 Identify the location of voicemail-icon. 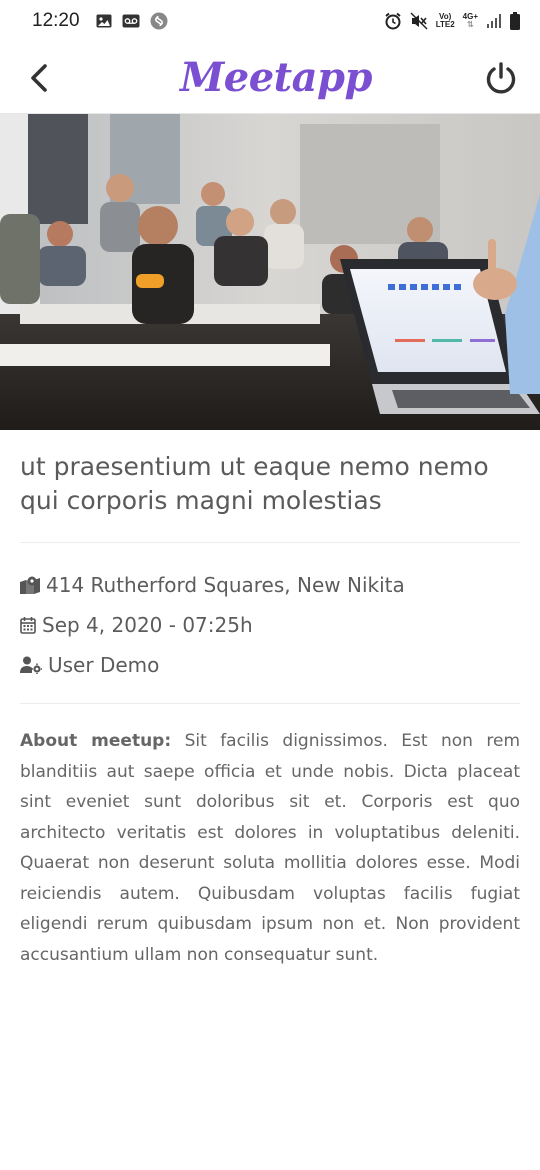
(131, 21).